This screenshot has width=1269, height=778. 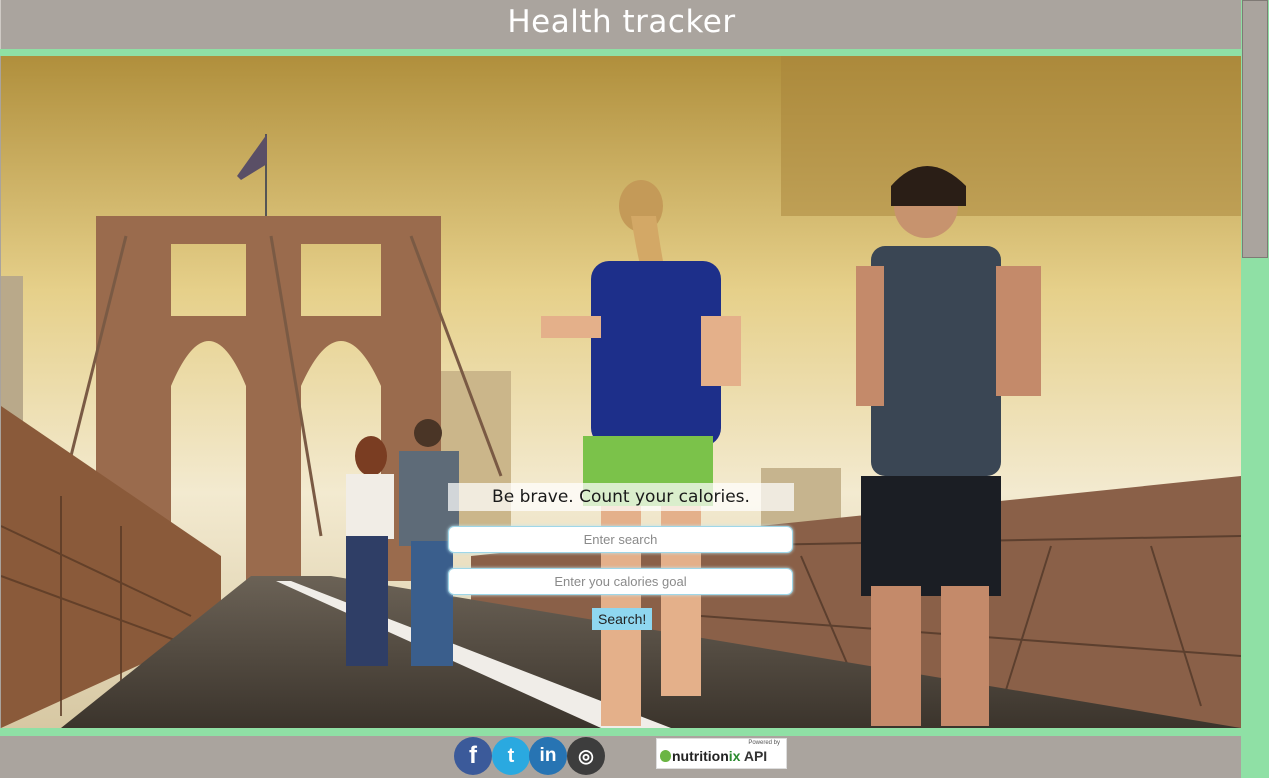 I want to click on search-button: Search!, so click(x=622, y=619).